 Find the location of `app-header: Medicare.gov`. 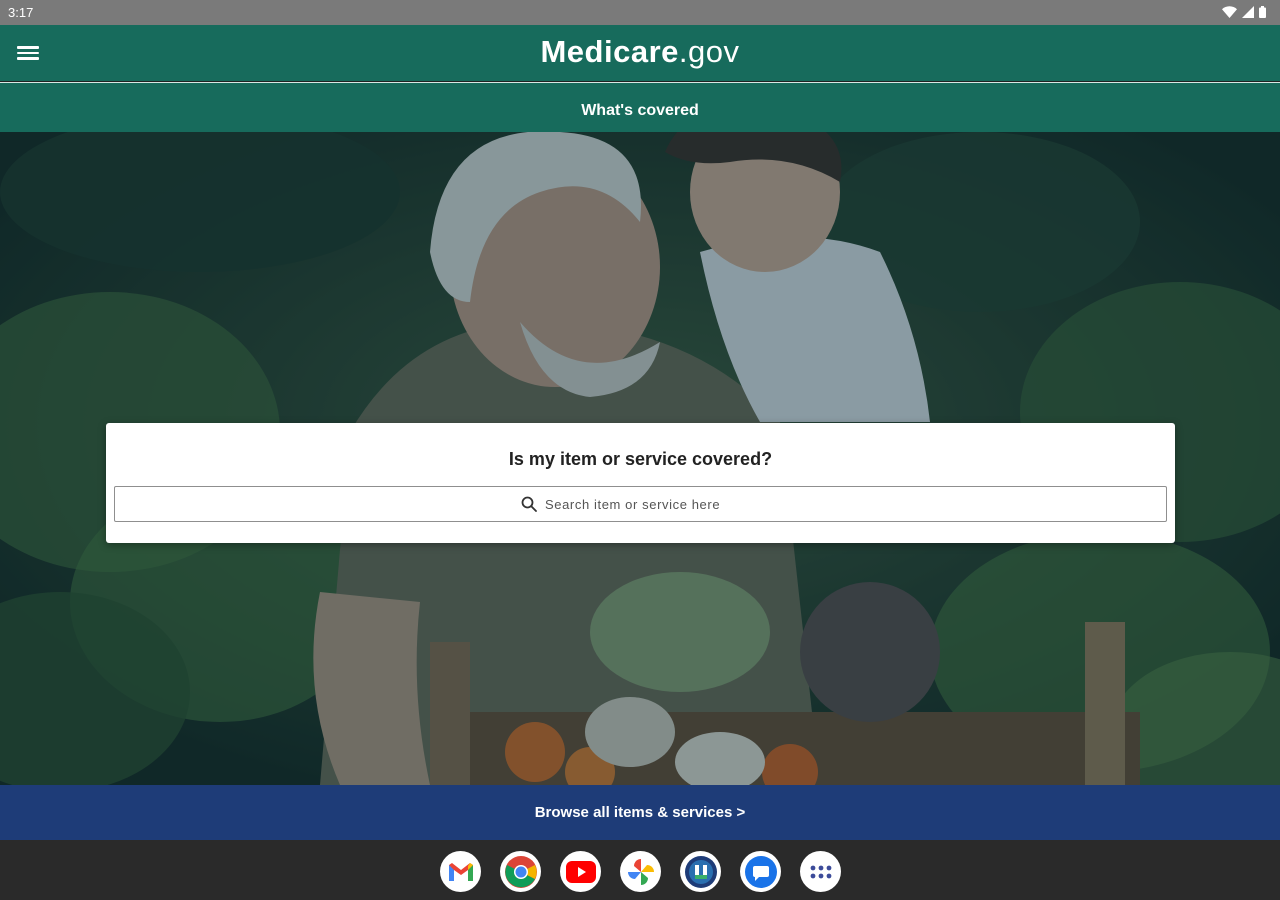

app-header: Medicare.gov is located at coordinates (640, 53).